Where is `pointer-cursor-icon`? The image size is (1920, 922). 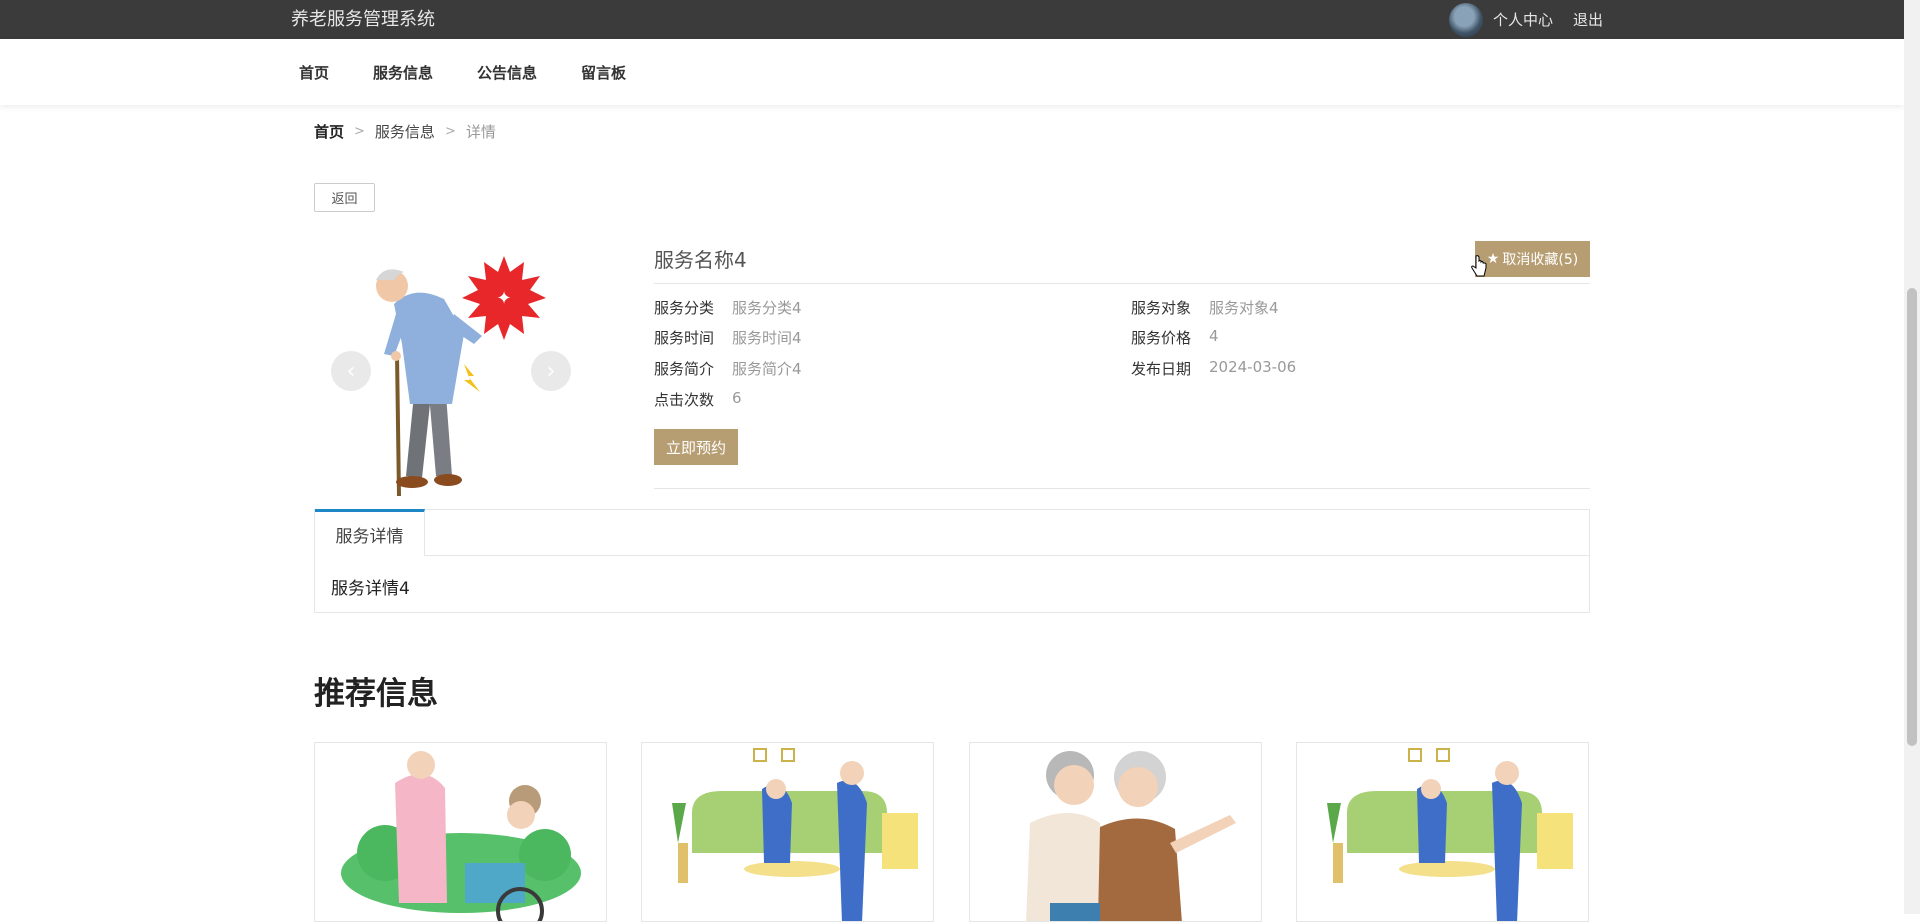 pointer-cursor-icon is located at coordinates (1479, 266).